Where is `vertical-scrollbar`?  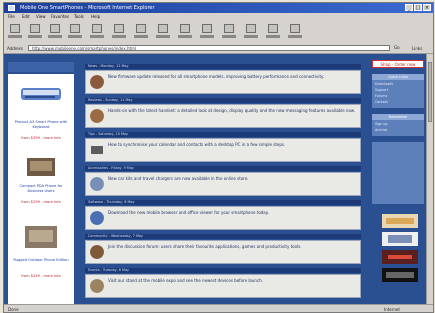 vertical-scrollbar is located at coordinates (429, 179).